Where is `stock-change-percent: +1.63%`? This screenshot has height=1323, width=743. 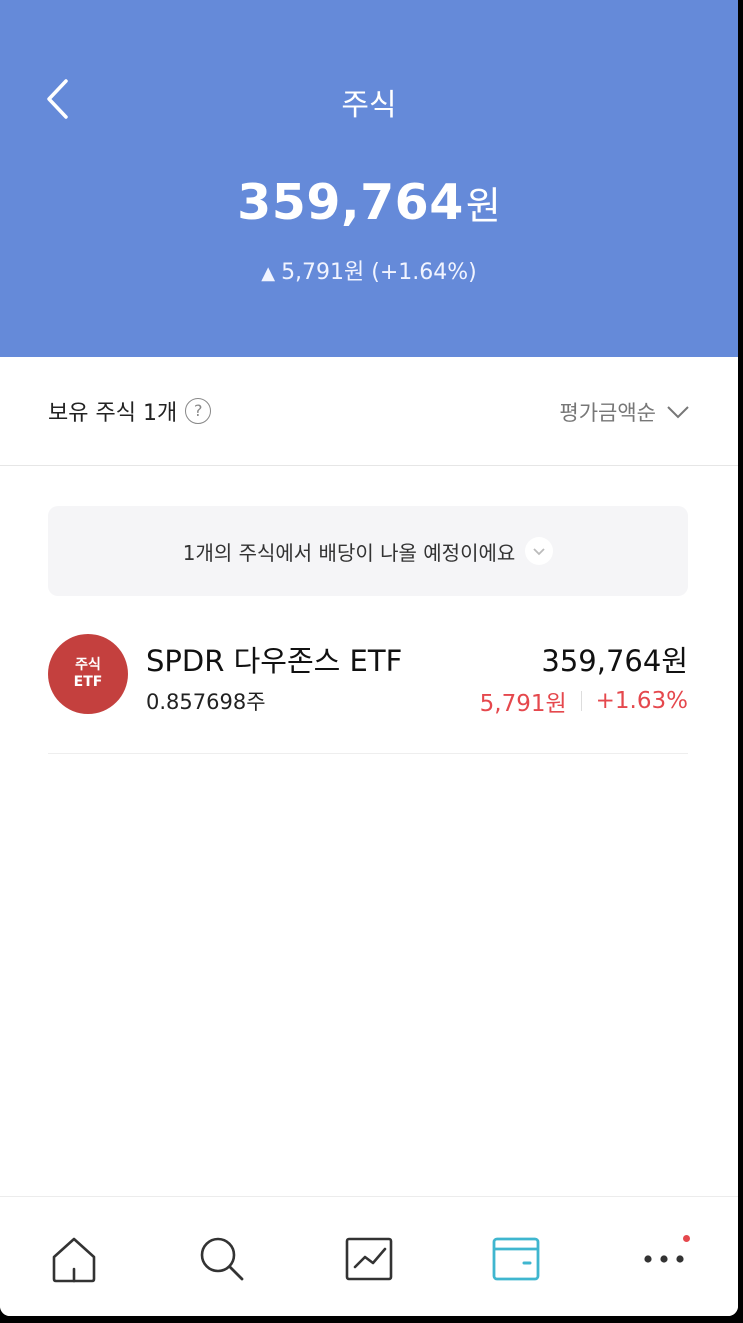 stock-change-percent: +1.63% is located at coordinates (641, 701).